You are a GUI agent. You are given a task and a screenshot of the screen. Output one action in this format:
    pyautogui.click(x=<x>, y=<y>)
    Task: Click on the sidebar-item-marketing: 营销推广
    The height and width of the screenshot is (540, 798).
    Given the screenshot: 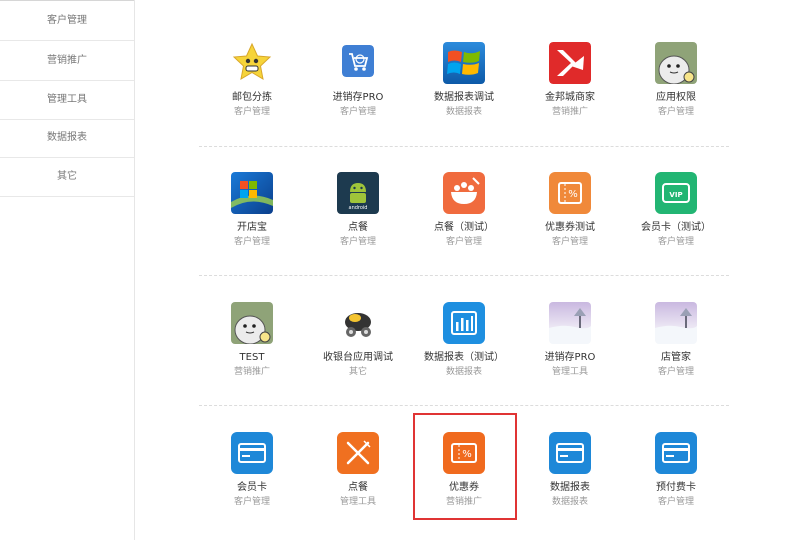 What is the action you would take?
    pyautogui.click(x=67, y=61)
    